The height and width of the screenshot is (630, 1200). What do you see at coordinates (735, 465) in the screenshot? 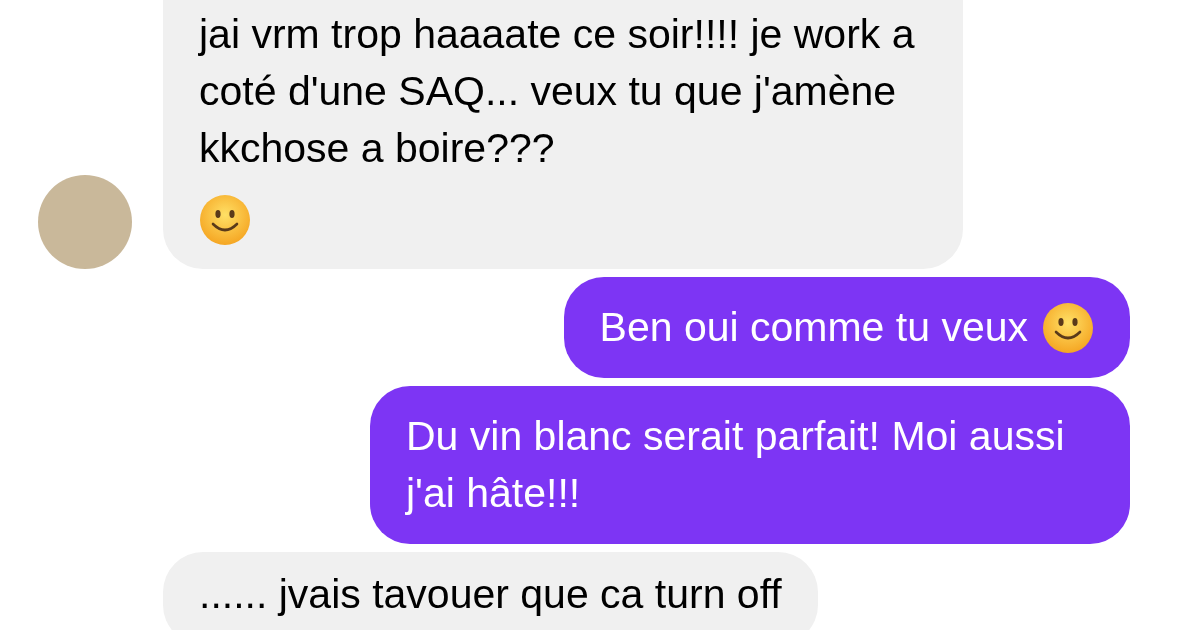
I see `message-text: Du vin blanc serait parfait! Moi aussi j'ai hâte!!!` at bounding box center [735, 465].